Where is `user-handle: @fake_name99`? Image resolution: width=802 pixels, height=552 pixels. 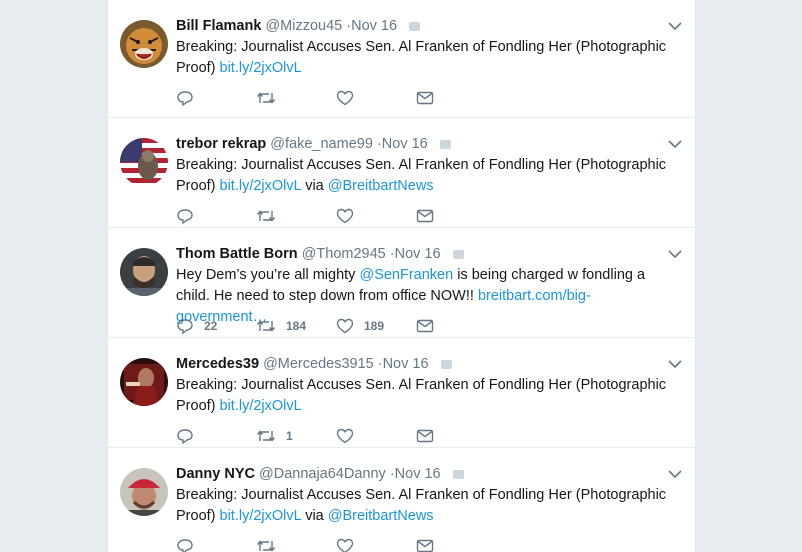 user-handle: @fake_name99 is located at coordinates (321, 144).